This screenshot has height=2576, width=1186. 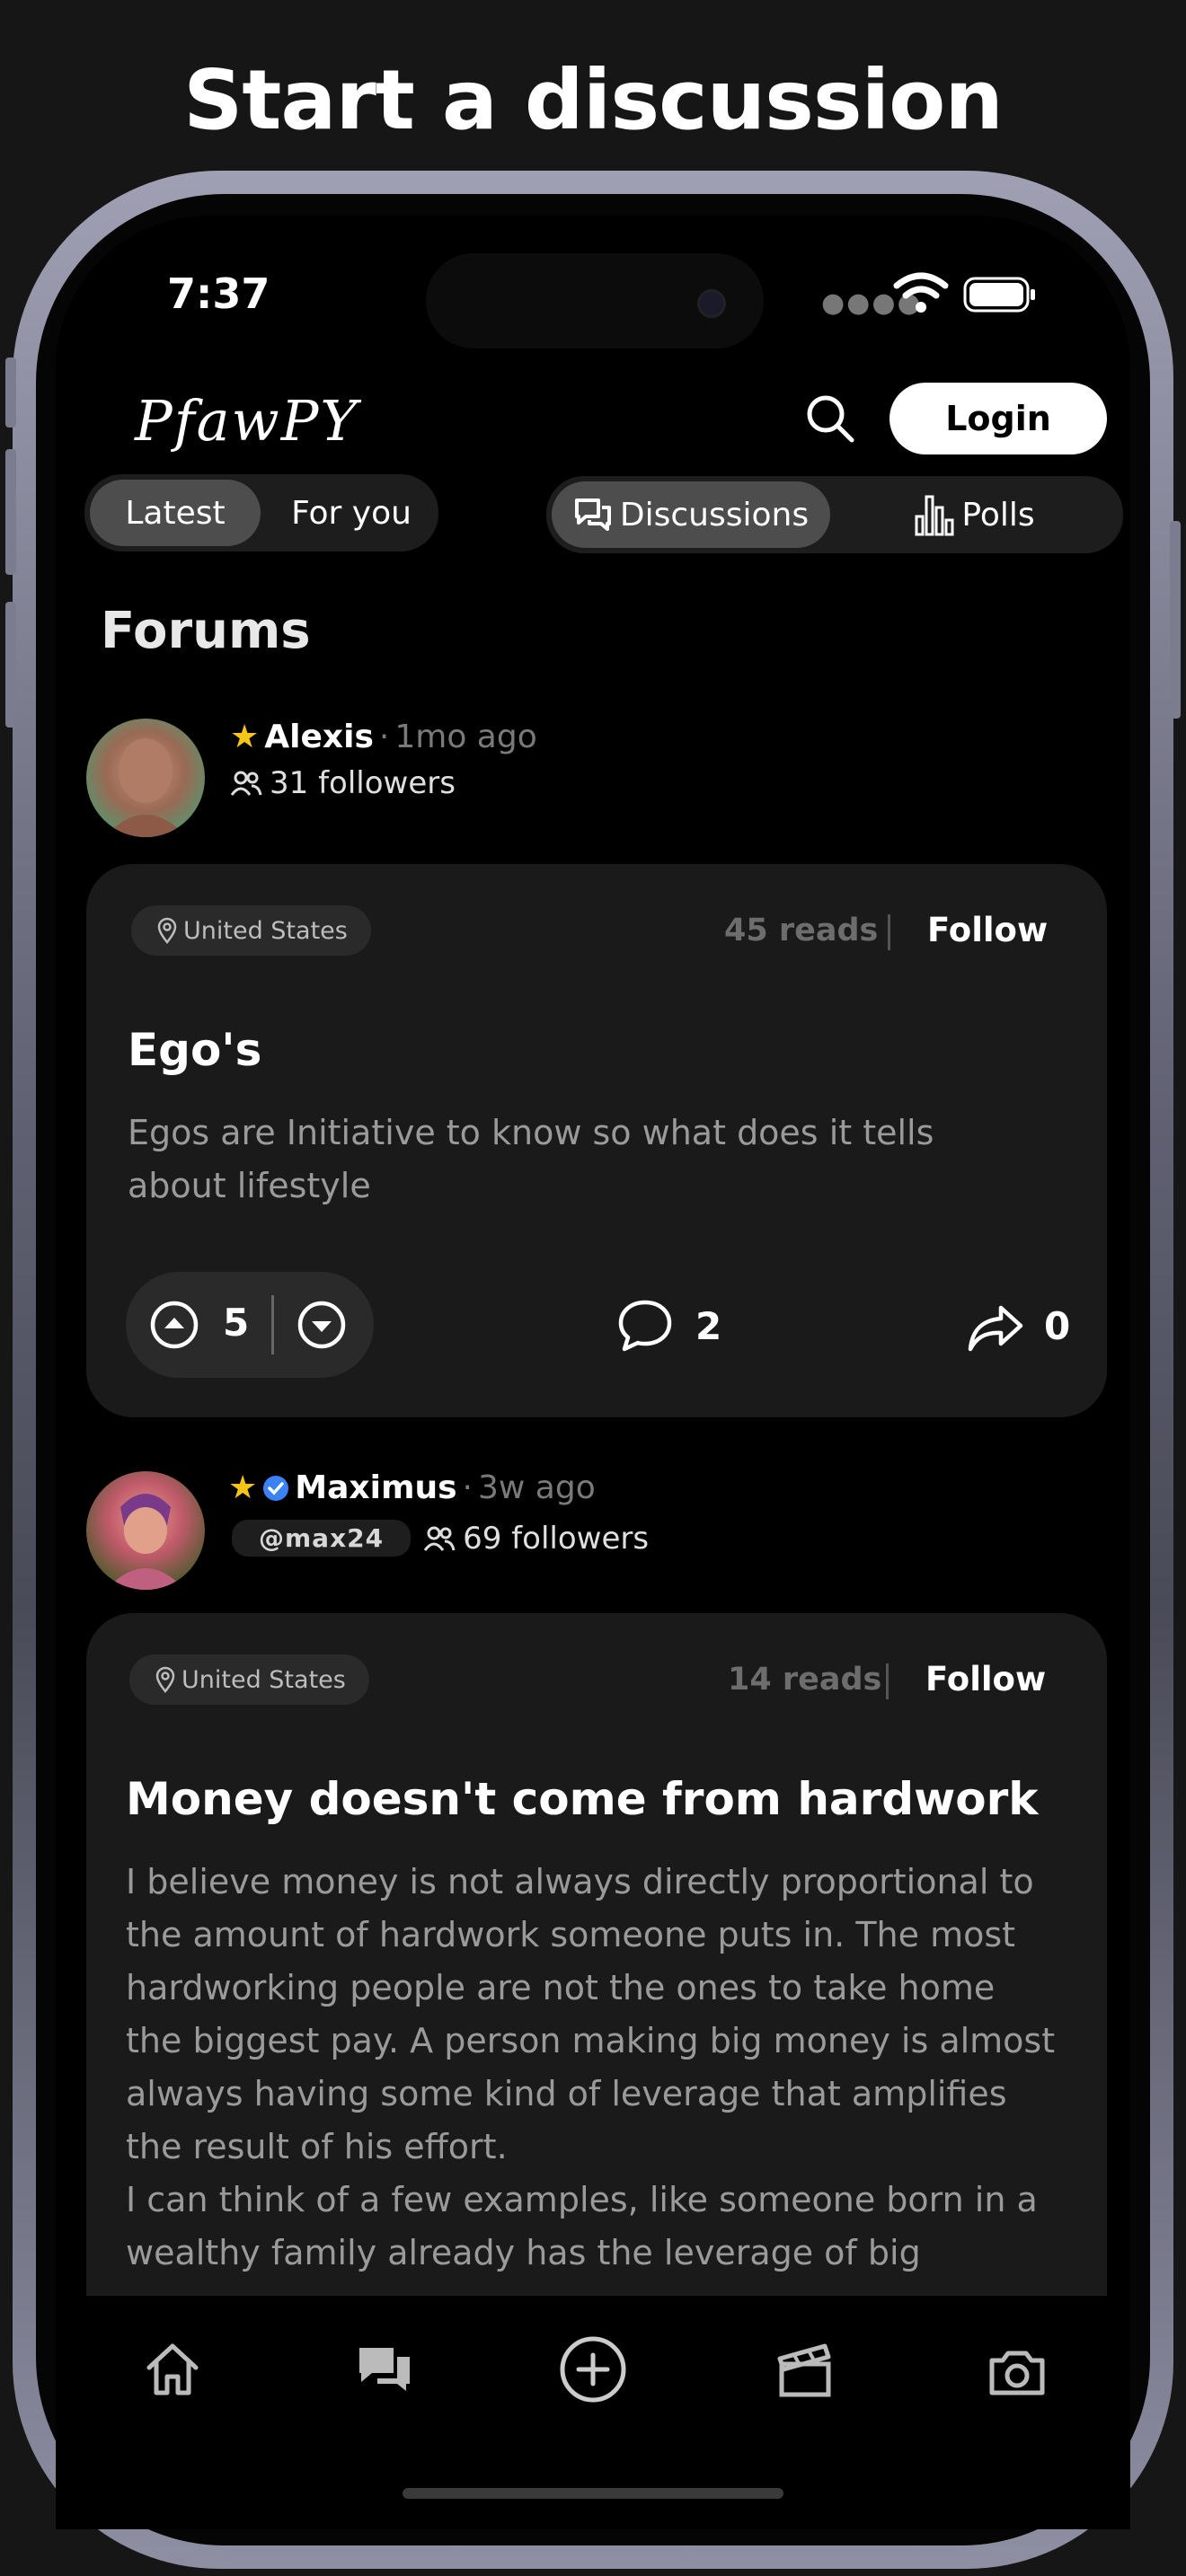 I want to click on vote-control: 5, so click(x=250, y=1325).